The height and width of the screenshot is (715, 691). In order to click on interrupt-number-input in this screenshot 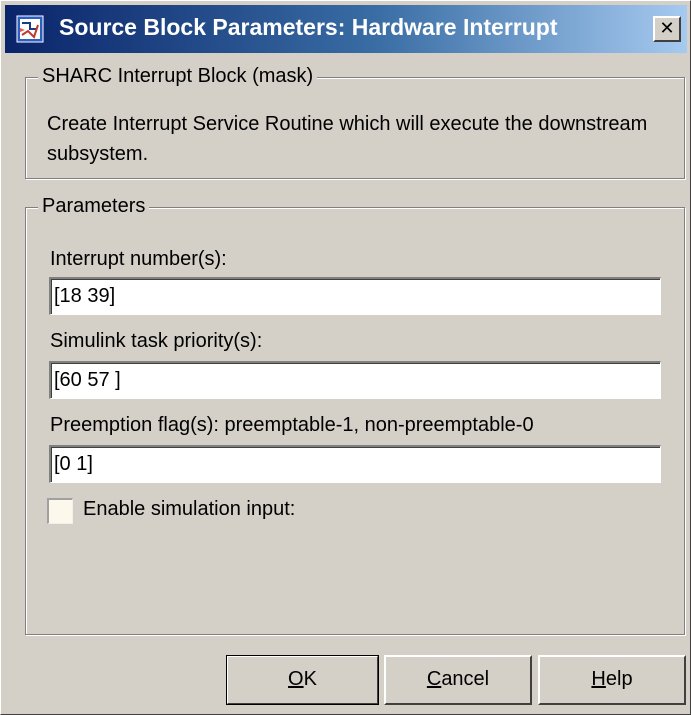, I will do `click(355, 296)`.